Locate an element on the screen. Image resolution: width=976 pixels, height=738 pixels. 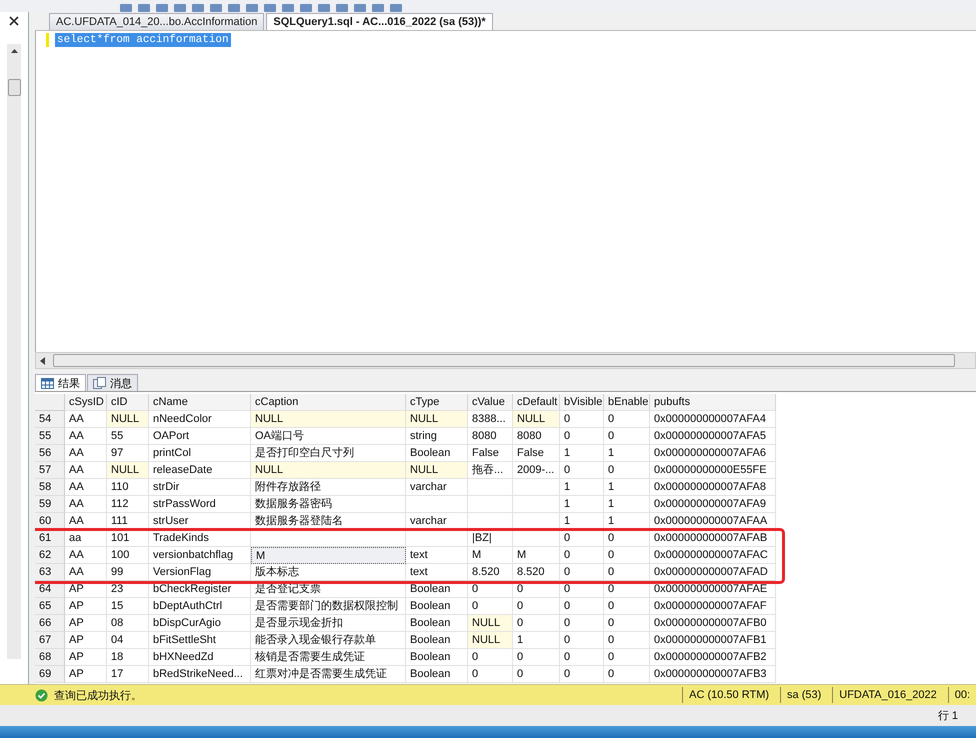
table-cell: 112 is located at coordinates (128, 504).